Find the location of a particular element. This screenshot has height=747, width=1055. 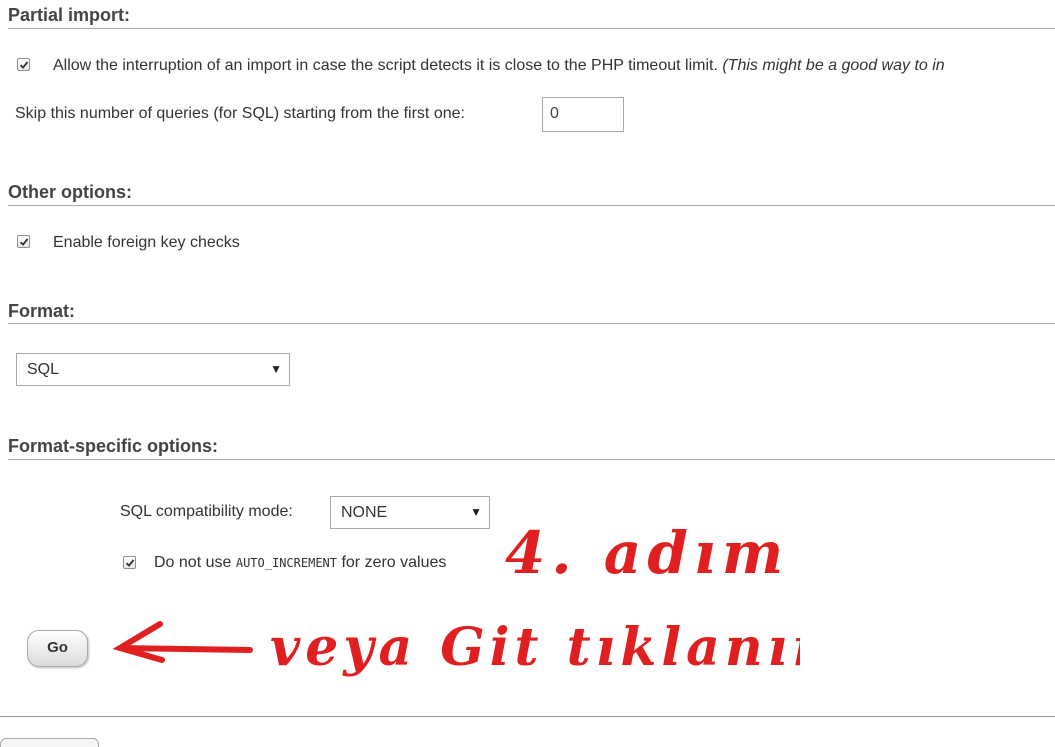

dropdown-arrow-icon: ▼ is located at coordinates (276, 369).